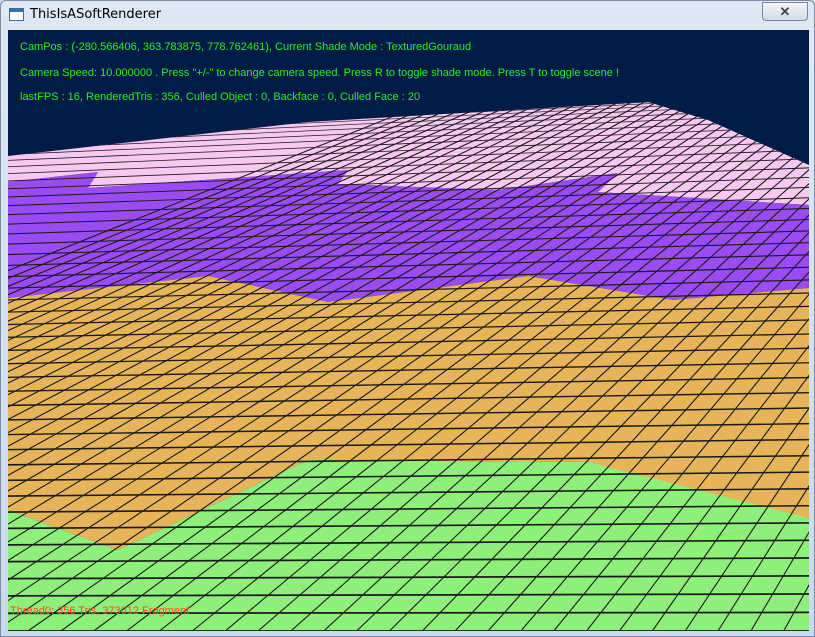  Describe the element at coordinates (407, 15) in the screenshot. I see `title-bar: ThisIsASoftRenderer ✕` at that location.